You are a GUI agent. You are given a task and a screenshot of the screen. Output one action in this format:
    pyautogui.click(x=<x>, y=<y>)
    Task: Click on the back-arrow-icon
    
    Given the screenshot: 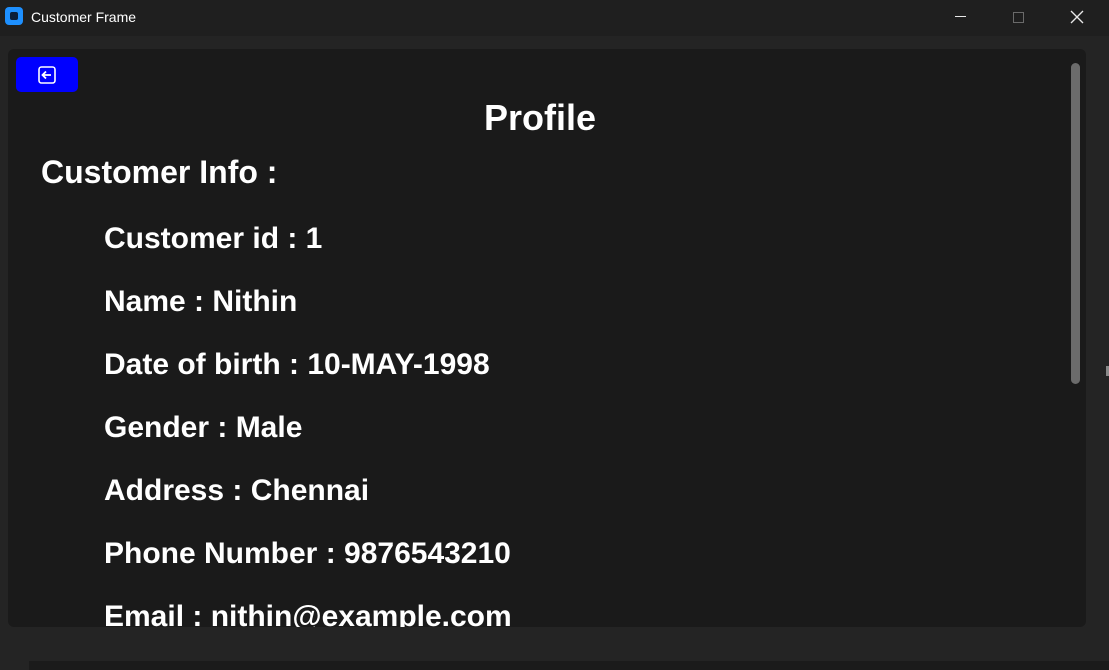 What is the action you would take?
    pyautogui.click(x=47, y=75)
    